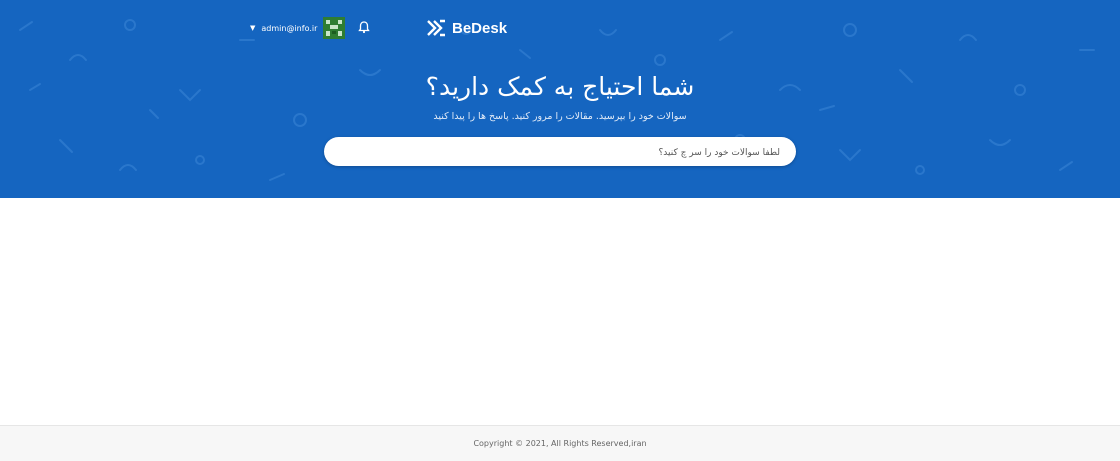  I want to click on page-title: شما احتیاج به کمک دارید؟, so click(560, 86).